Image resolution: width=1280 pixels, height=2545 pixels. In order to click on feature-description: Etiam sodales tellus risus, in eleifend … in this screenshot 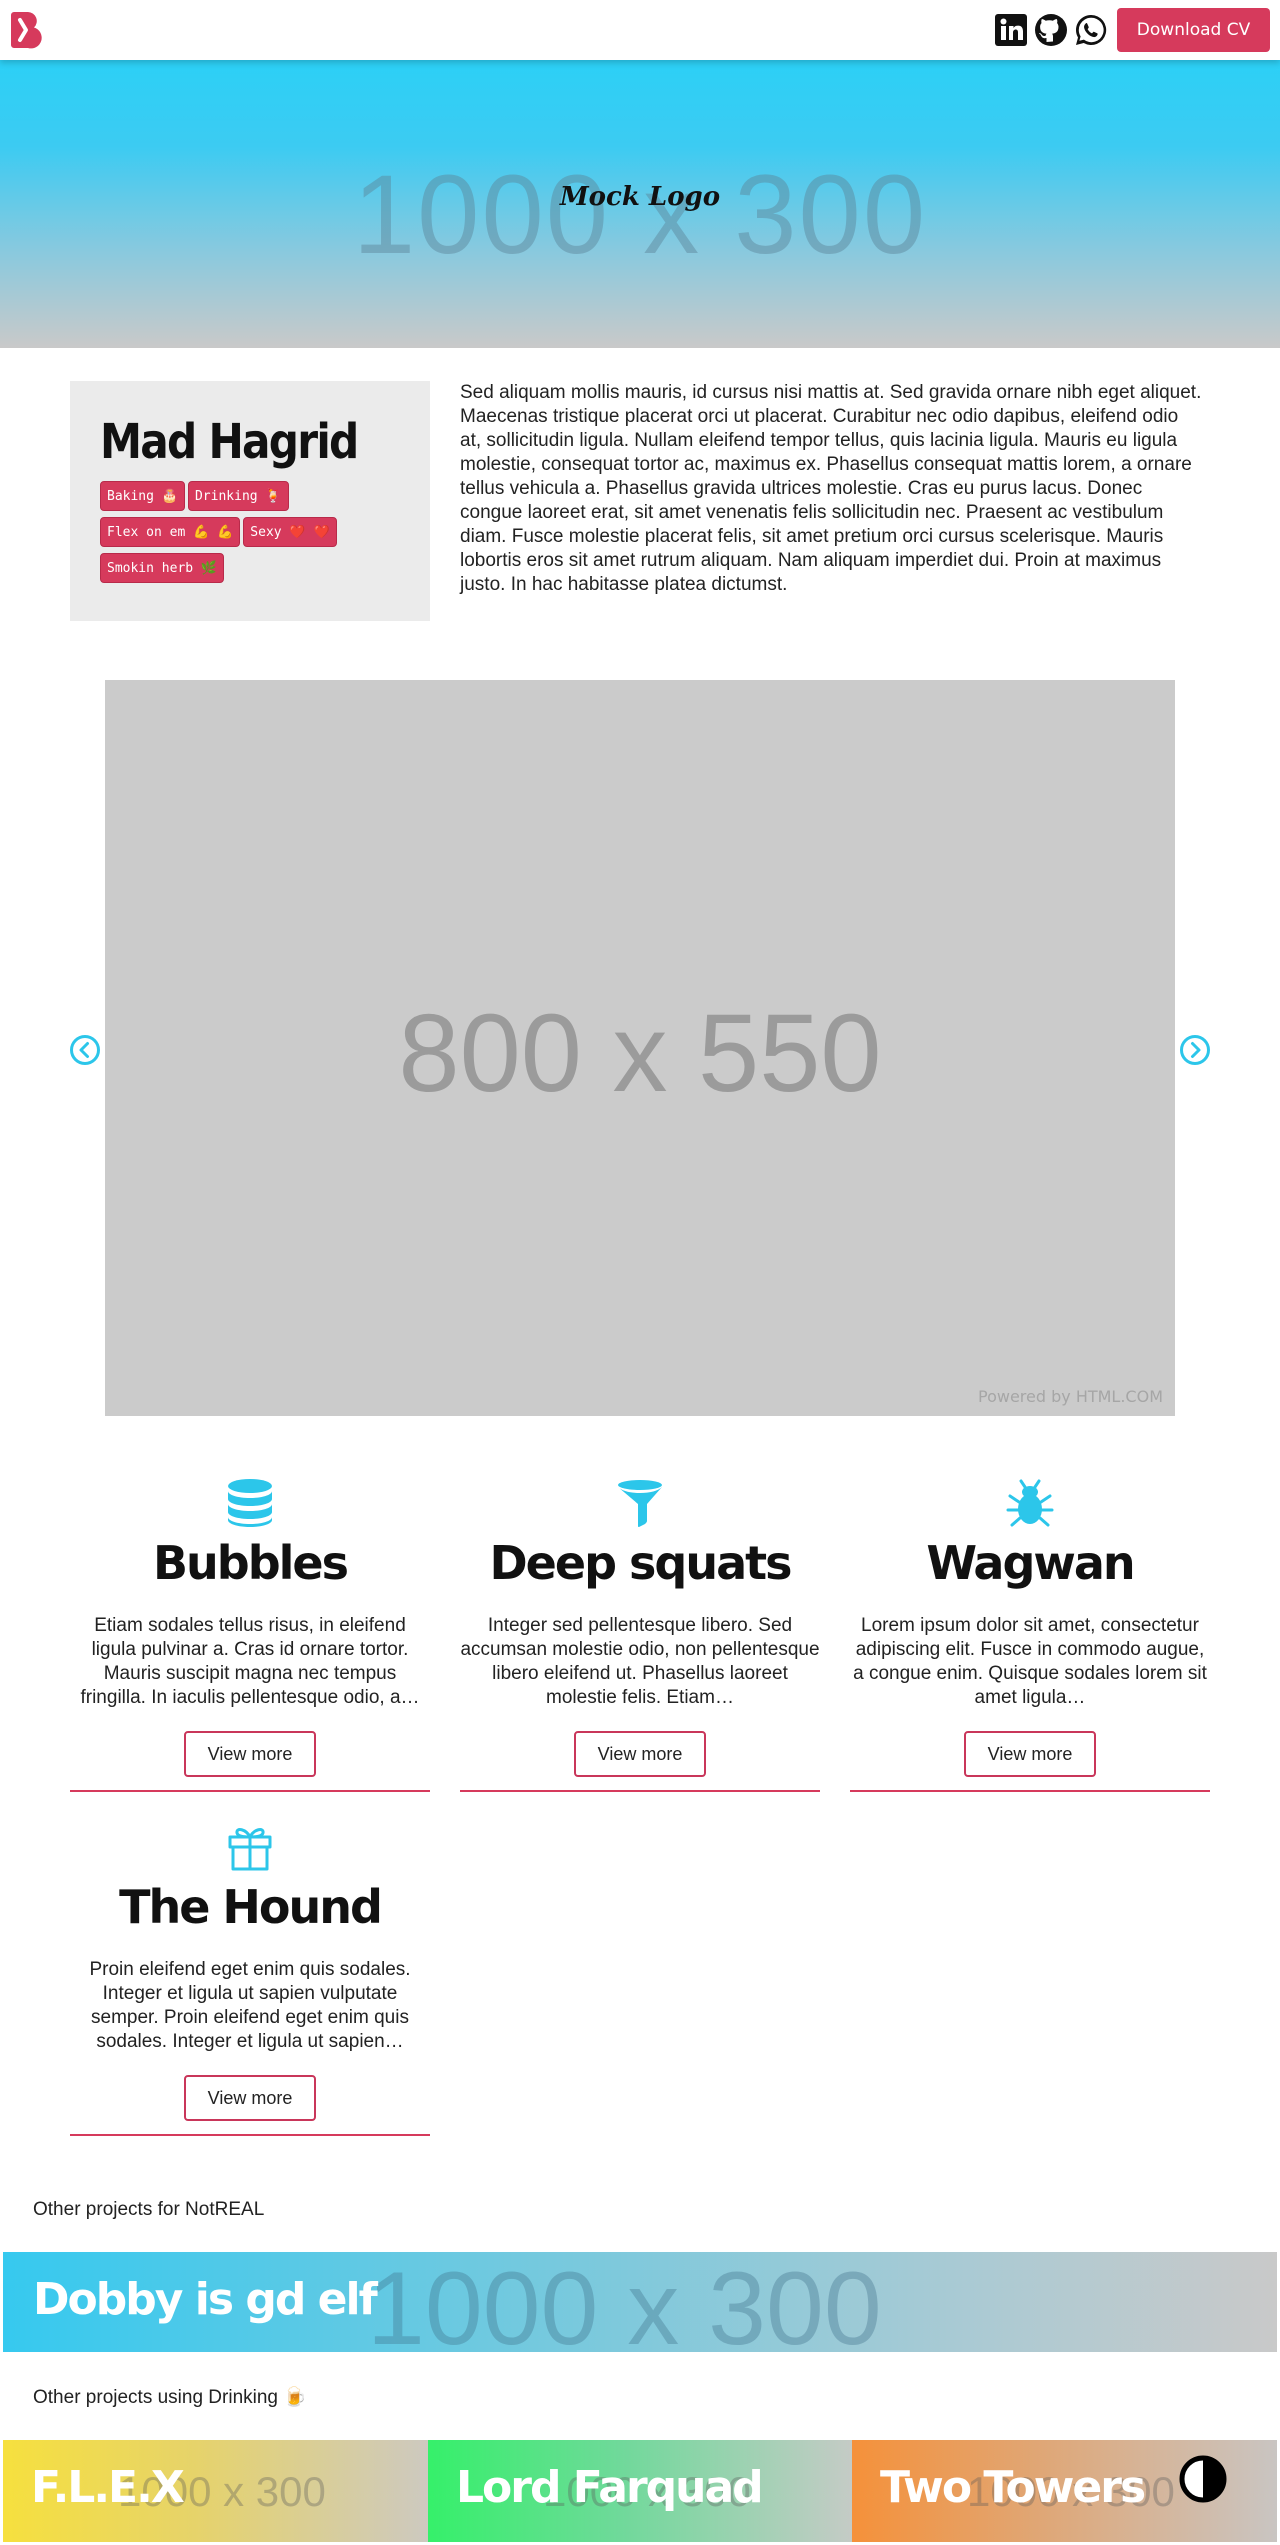, I will do `click(250, 1661)`.